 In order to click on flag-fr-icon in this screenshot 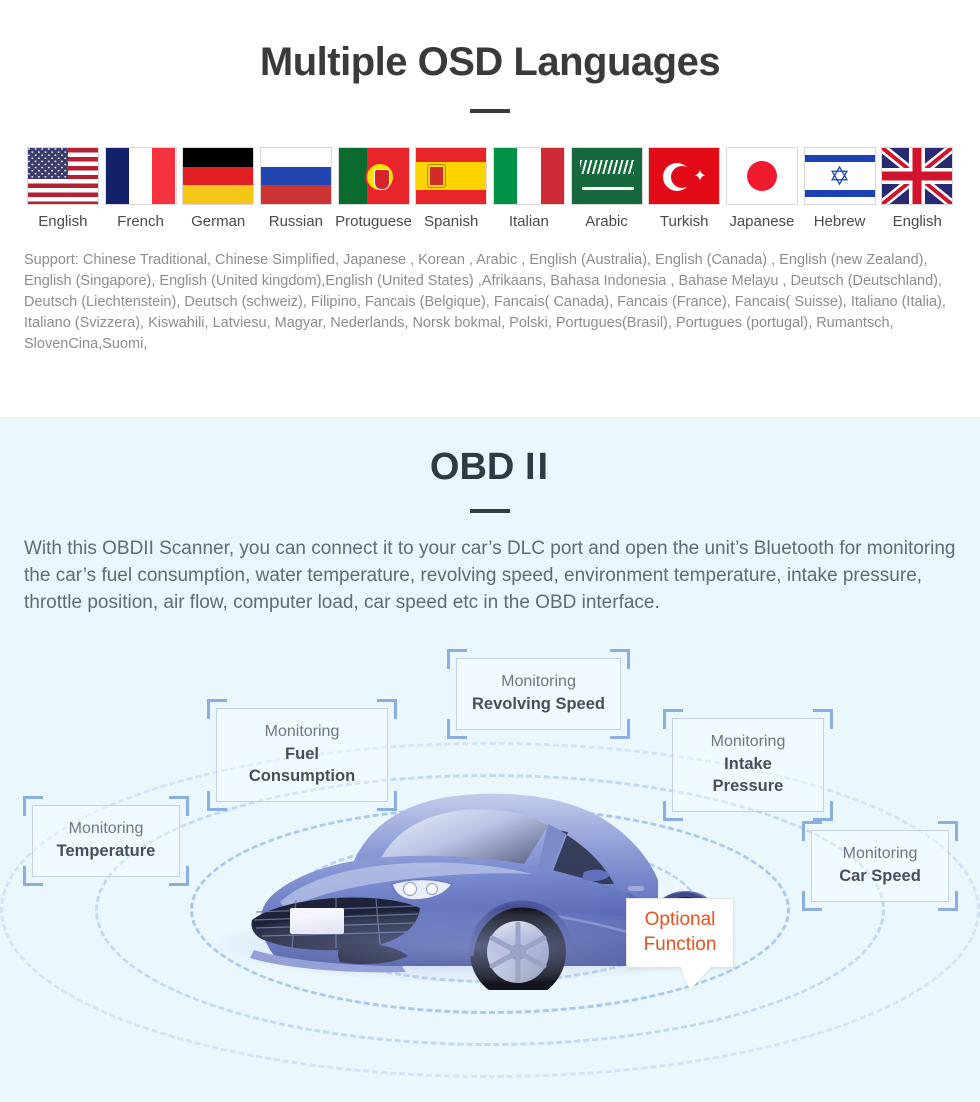, I will do `click(140, 176)`.